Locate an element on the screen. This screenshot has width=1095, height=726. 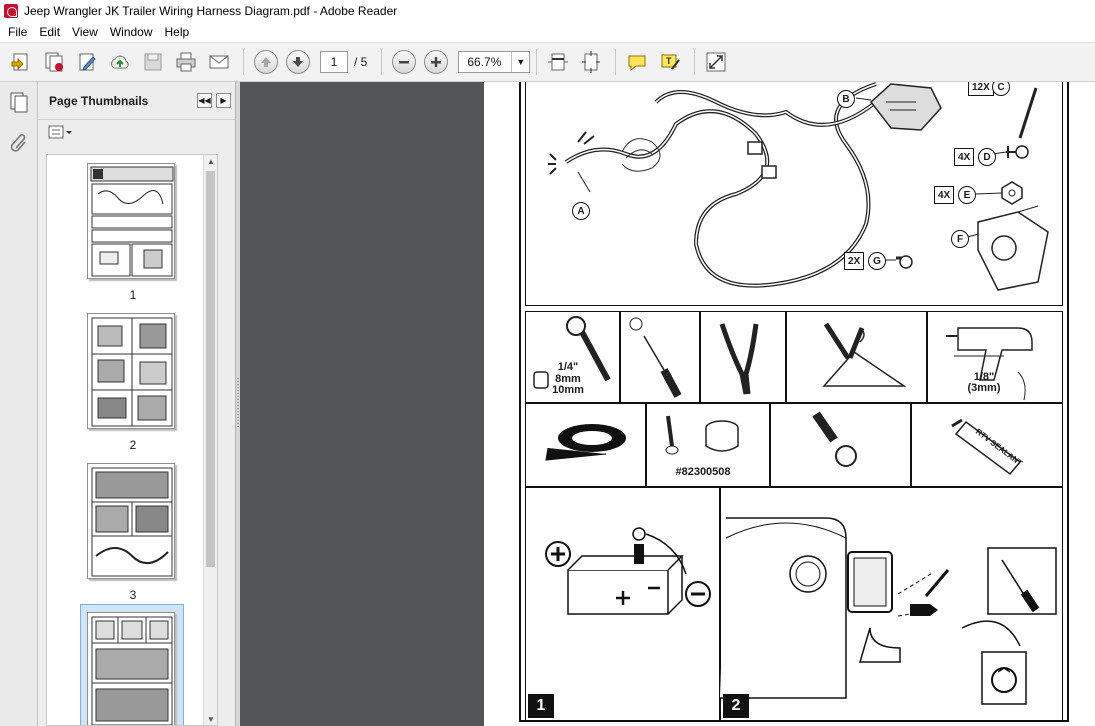
printer-icon is located at coordinates (186, 62).